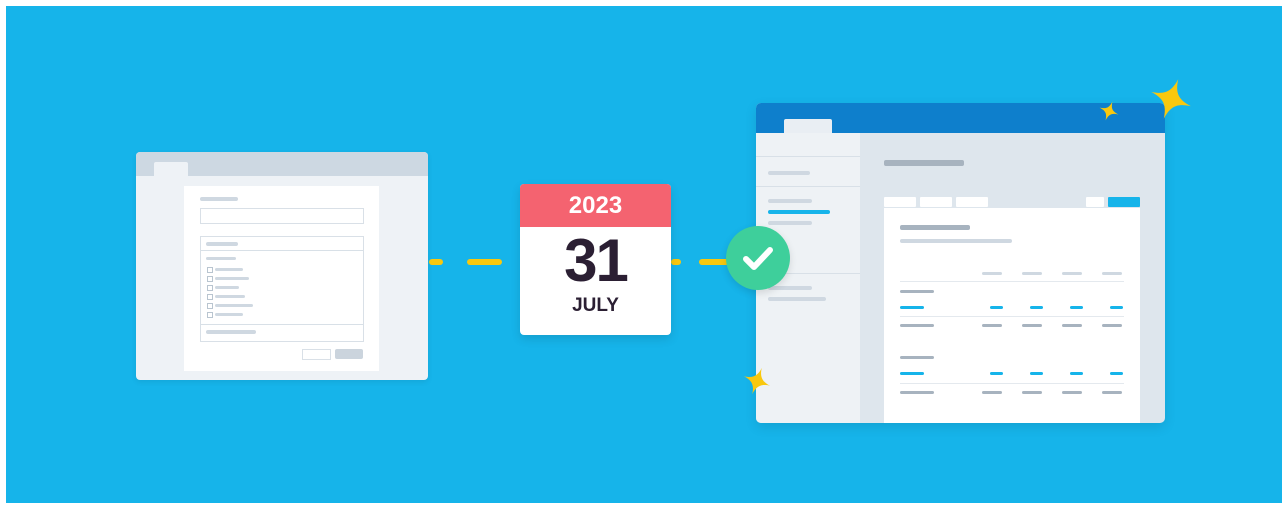 The width and height of the screenshot is (1286, 507). What do you see at coordinates (219, 199) in the screenshot?
I see `form-title-placeholder` at bounding box center [219, 199].